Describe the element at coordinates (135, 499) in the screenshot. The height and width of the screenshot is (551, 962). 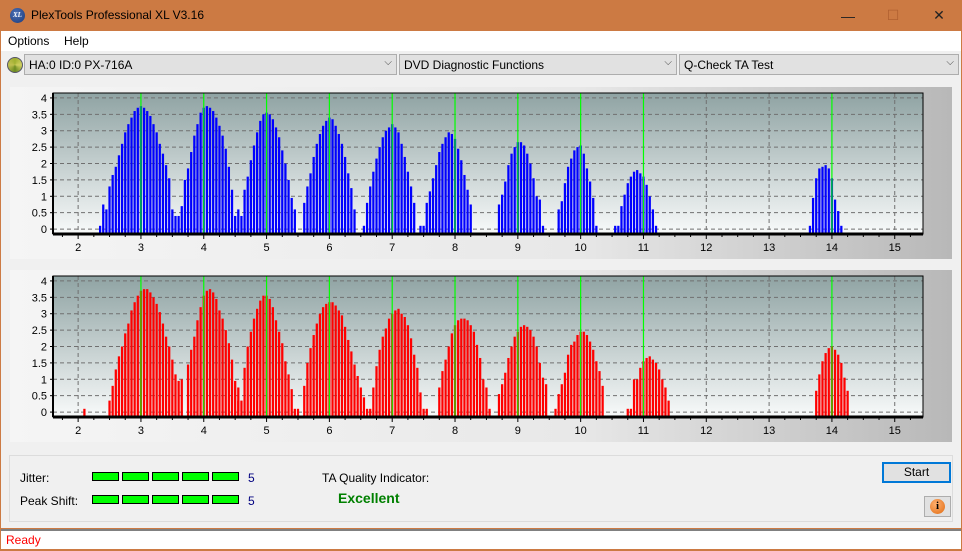
I see `peak-shift-segment` at that location.